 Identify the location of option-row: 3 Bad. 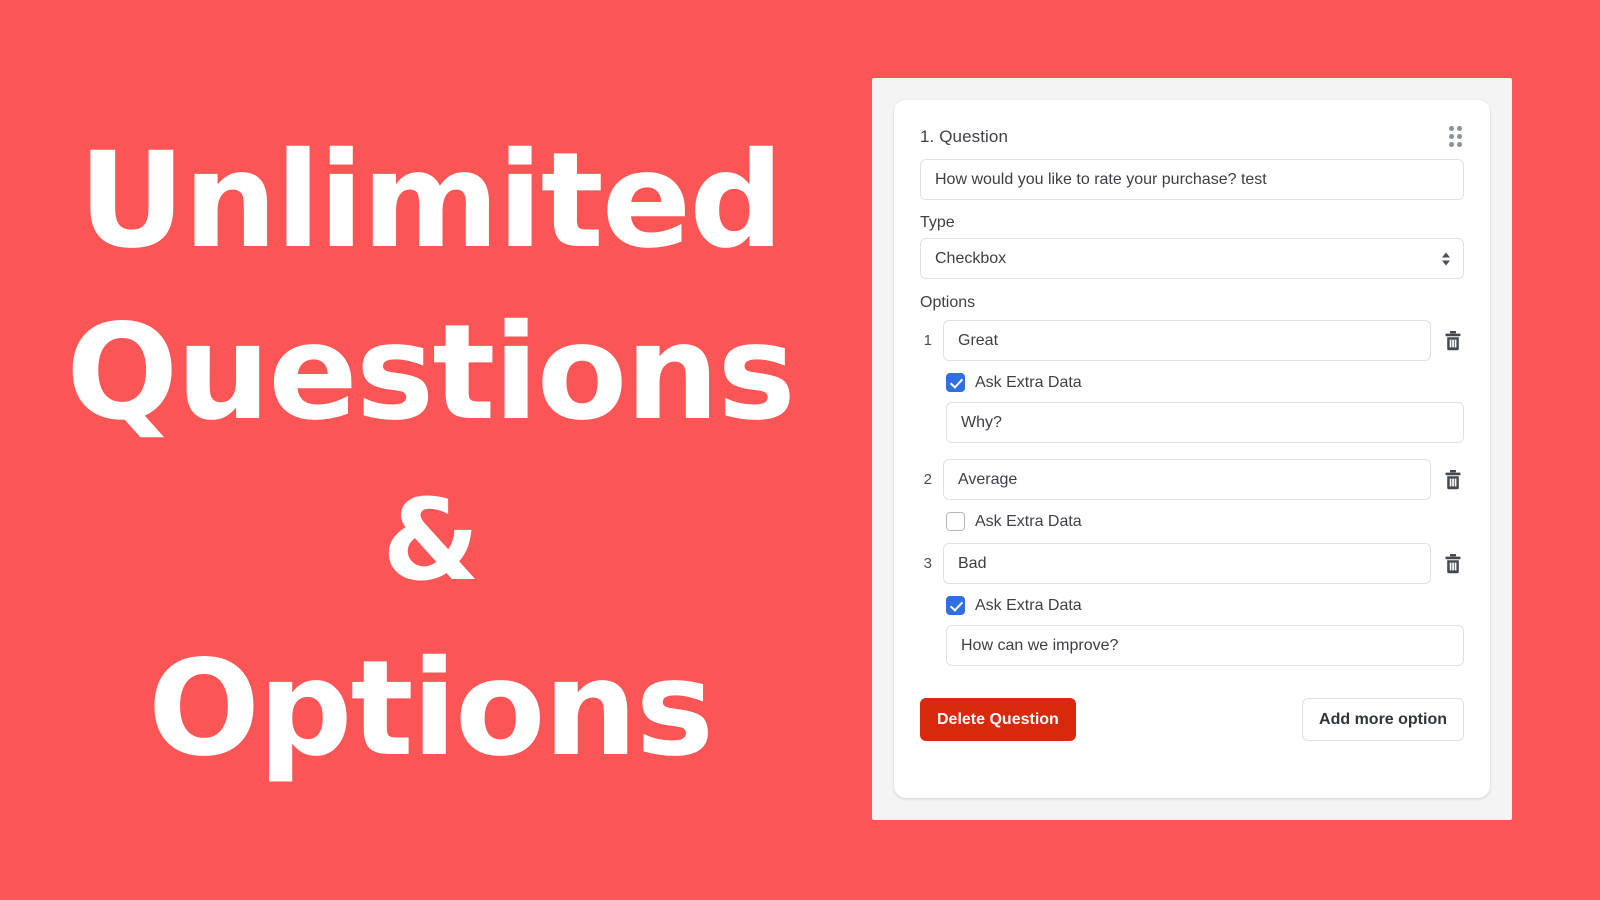
(1192, 563).